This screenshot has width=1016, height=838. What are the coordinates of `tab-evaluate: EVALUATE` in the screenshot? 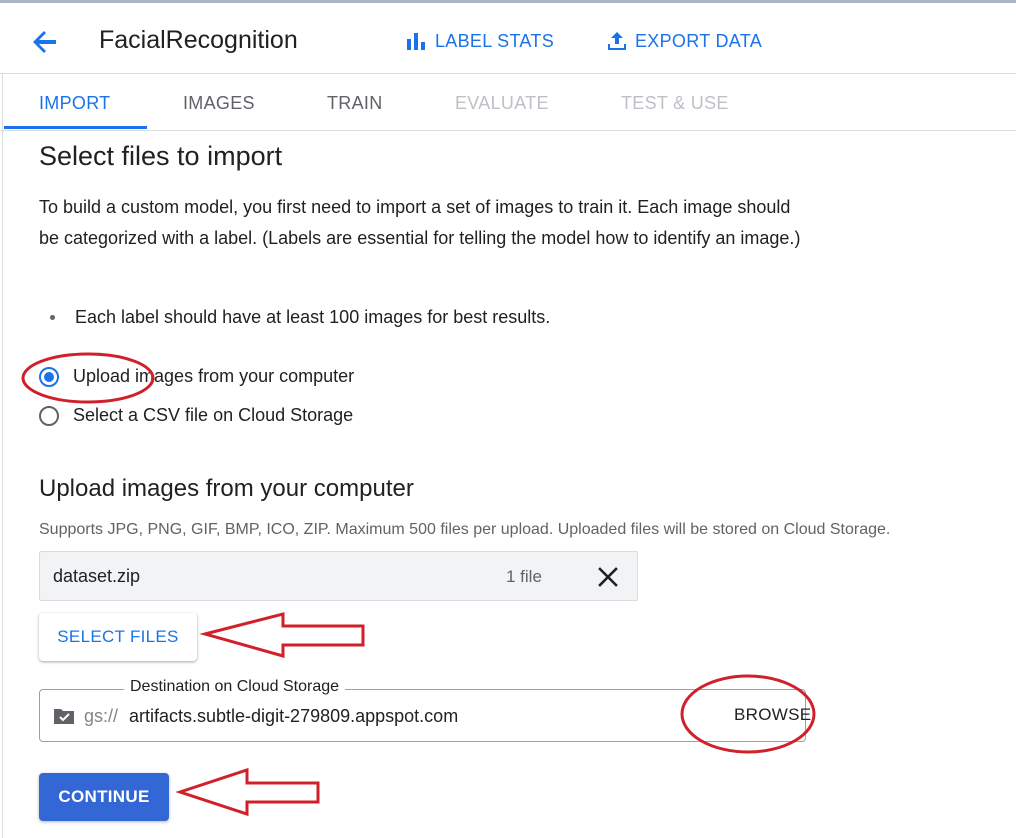 It's located at (502, 103).